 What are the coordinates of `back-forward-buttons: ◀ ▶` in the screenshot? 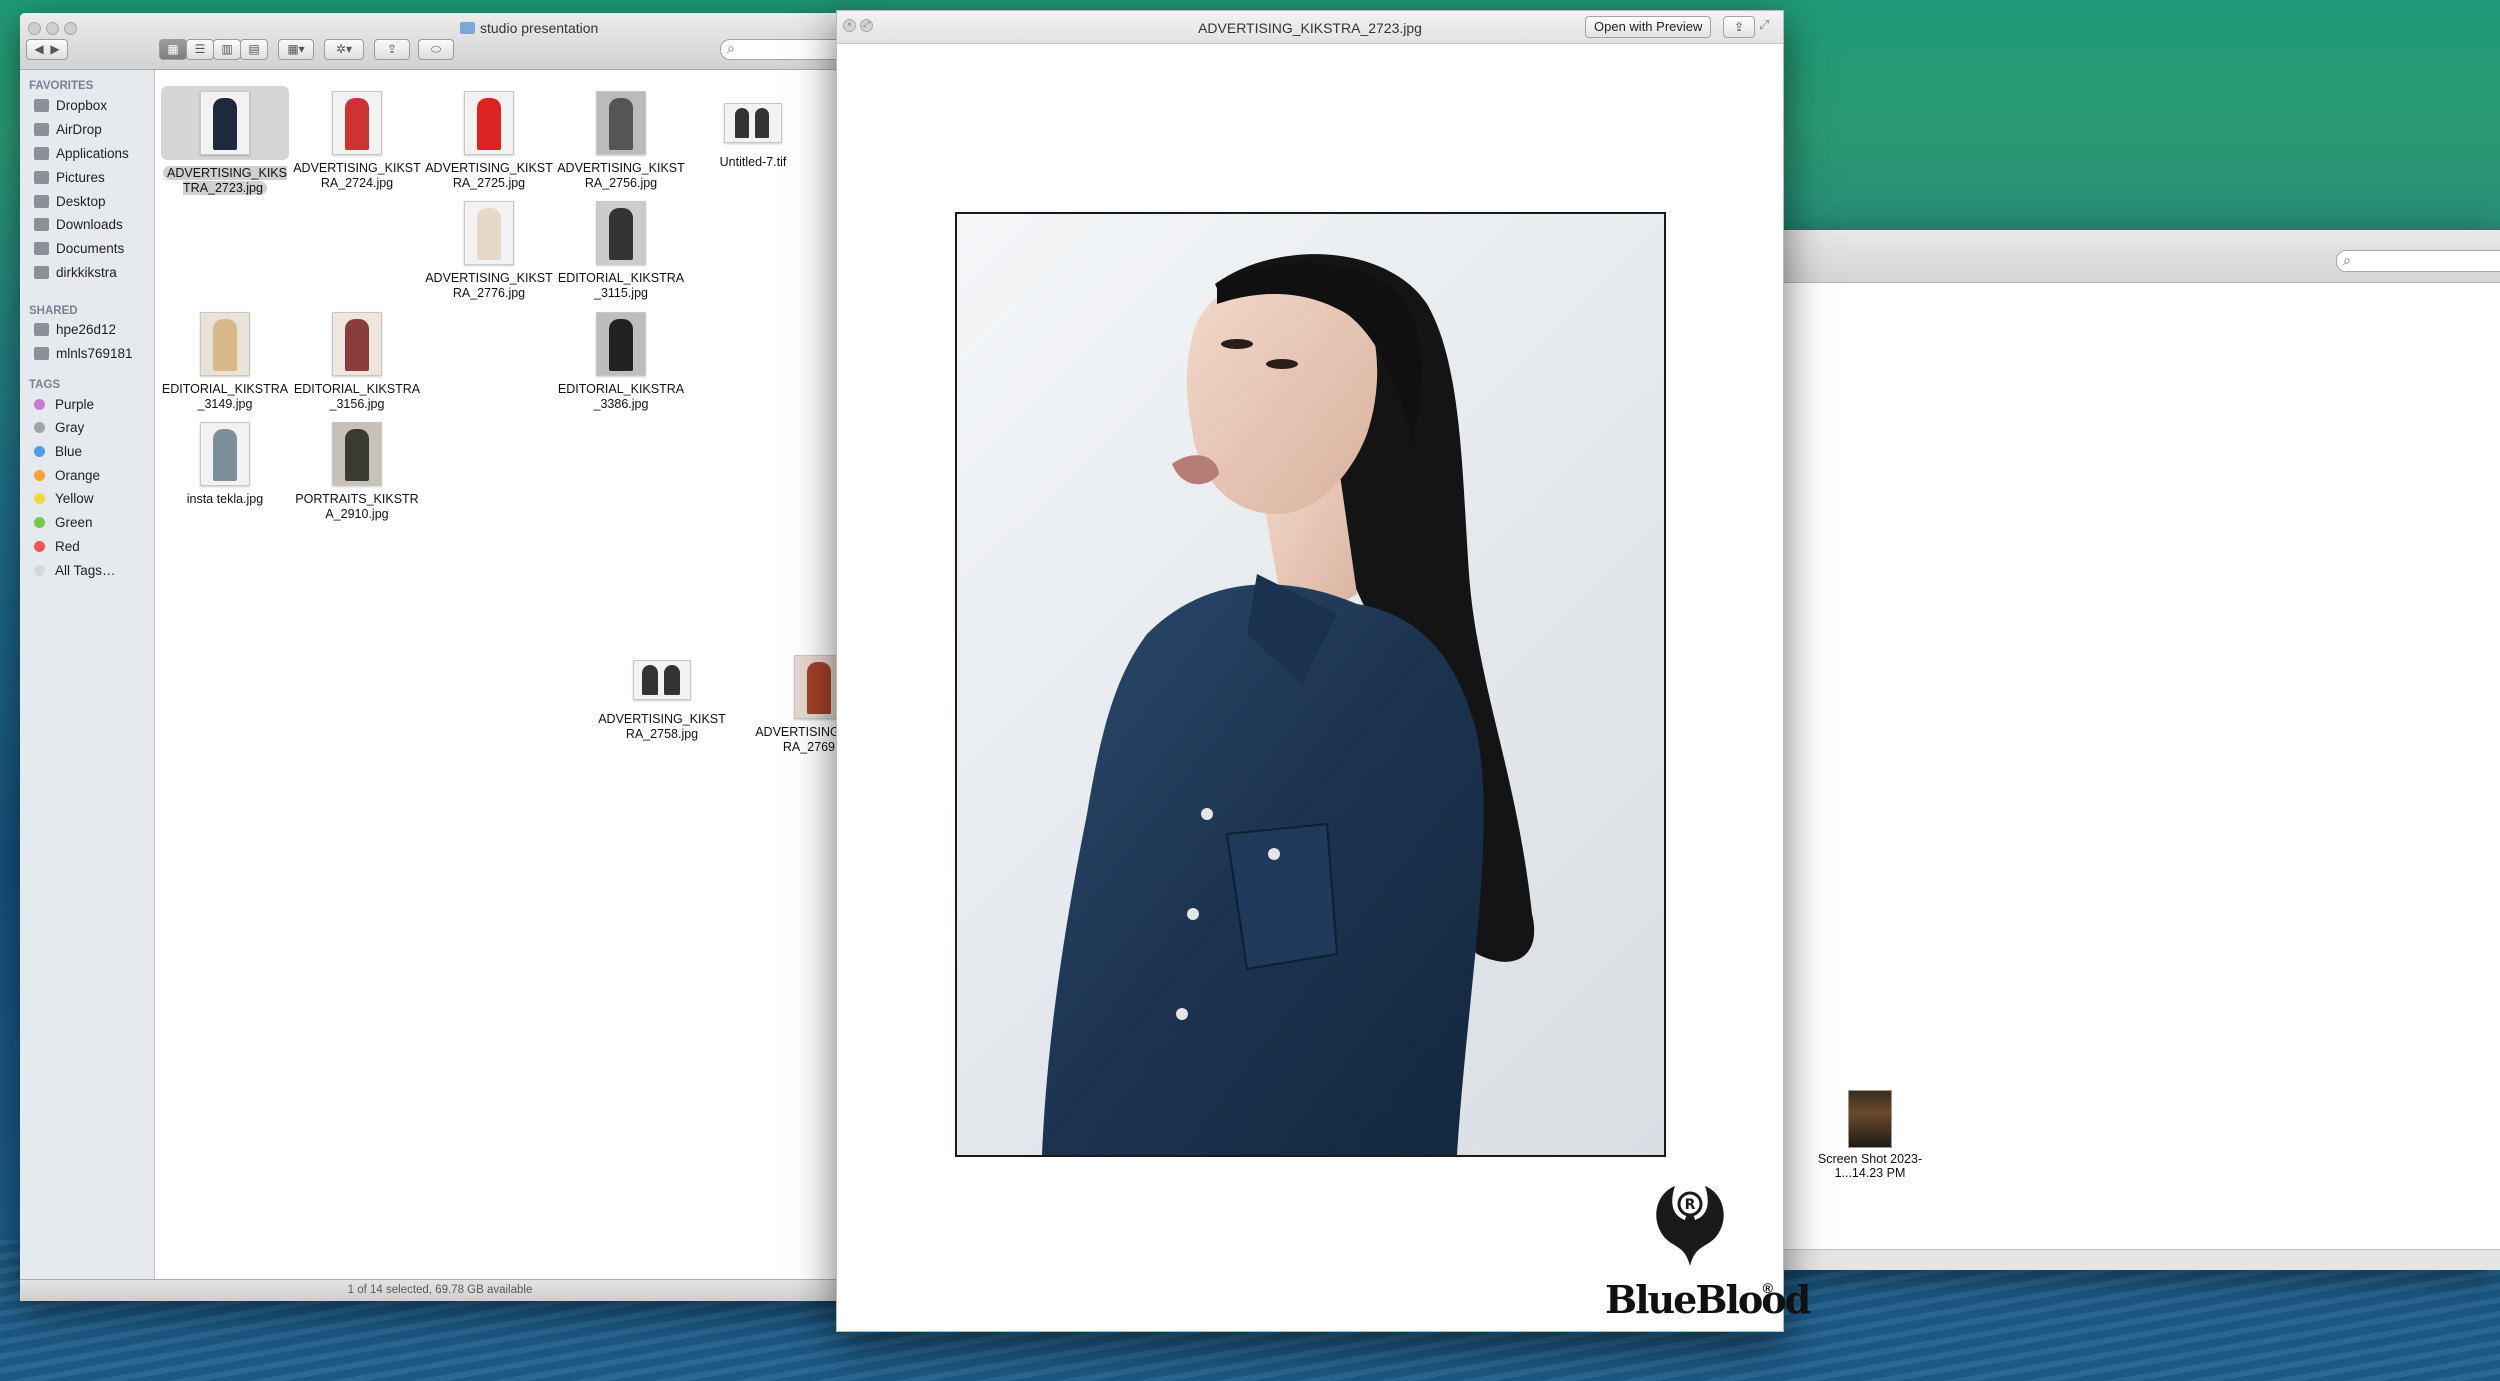 It's located at (47, 49).